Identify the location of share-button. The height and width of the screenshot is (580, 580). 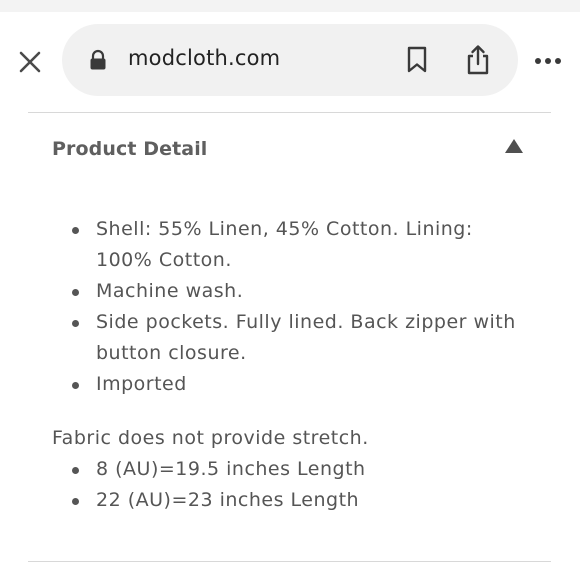
(478, 60).